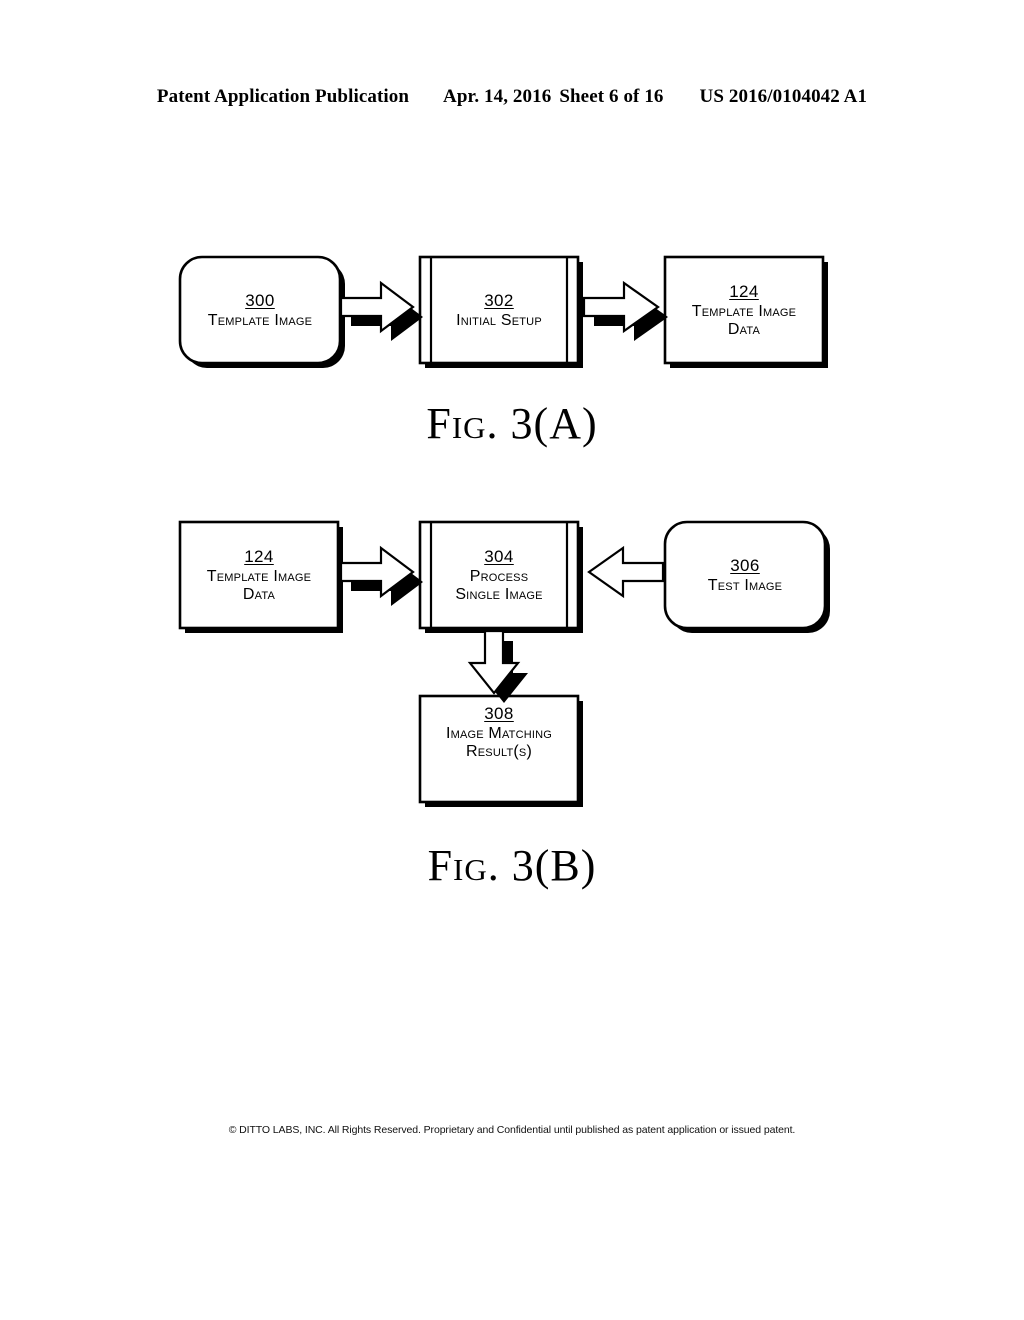 Image resolution: width=1024 pixels, height=1320 pixels. I want to click on figure-caption-3a: Fig. 3(A), so click(512, 423).